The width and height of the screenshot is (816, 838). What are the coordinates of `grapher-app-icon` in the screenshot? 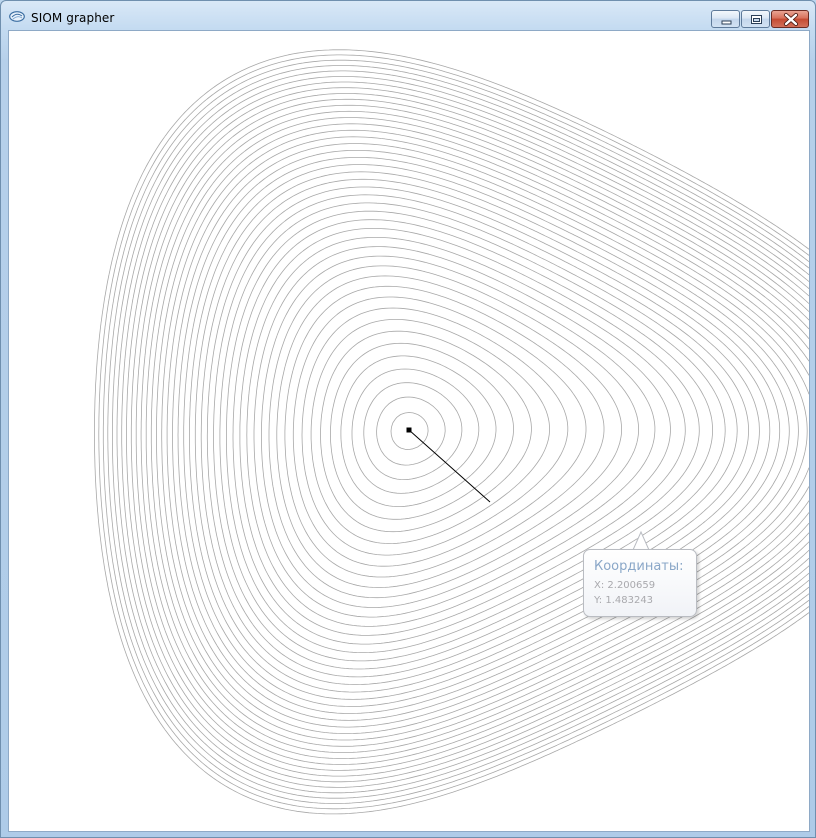 It's located at (17, 16).